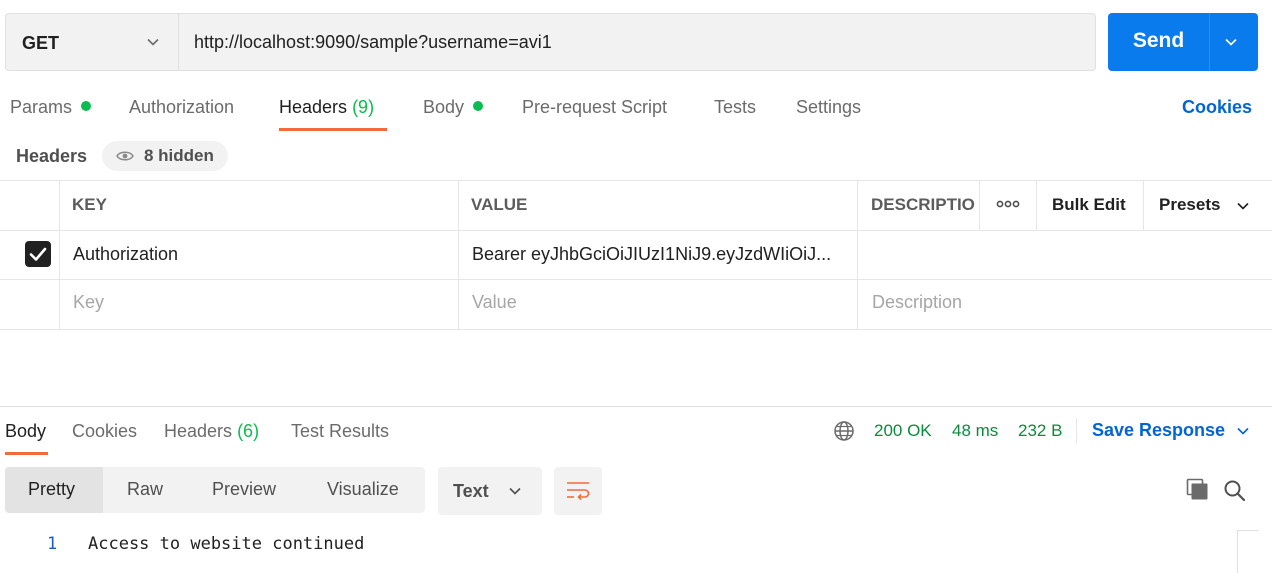  I want to click on tab-authorization: Authorization, so click(181, 107).